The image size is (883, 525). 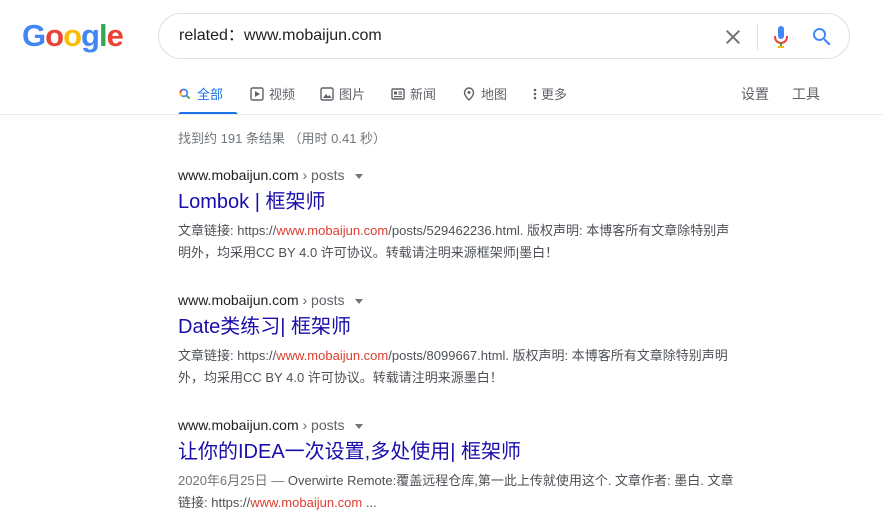 What do you see at coordinates (757, 37) in the screenshot?
I see `search-divider` at bounding box center [757, 37].